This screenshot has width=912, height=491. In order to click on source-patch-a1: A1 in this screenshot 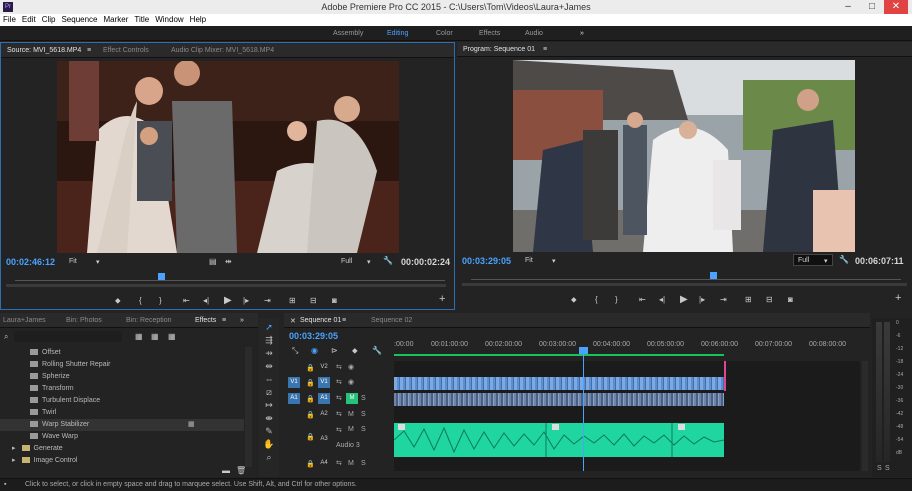, I will do `click(294, 398)`.